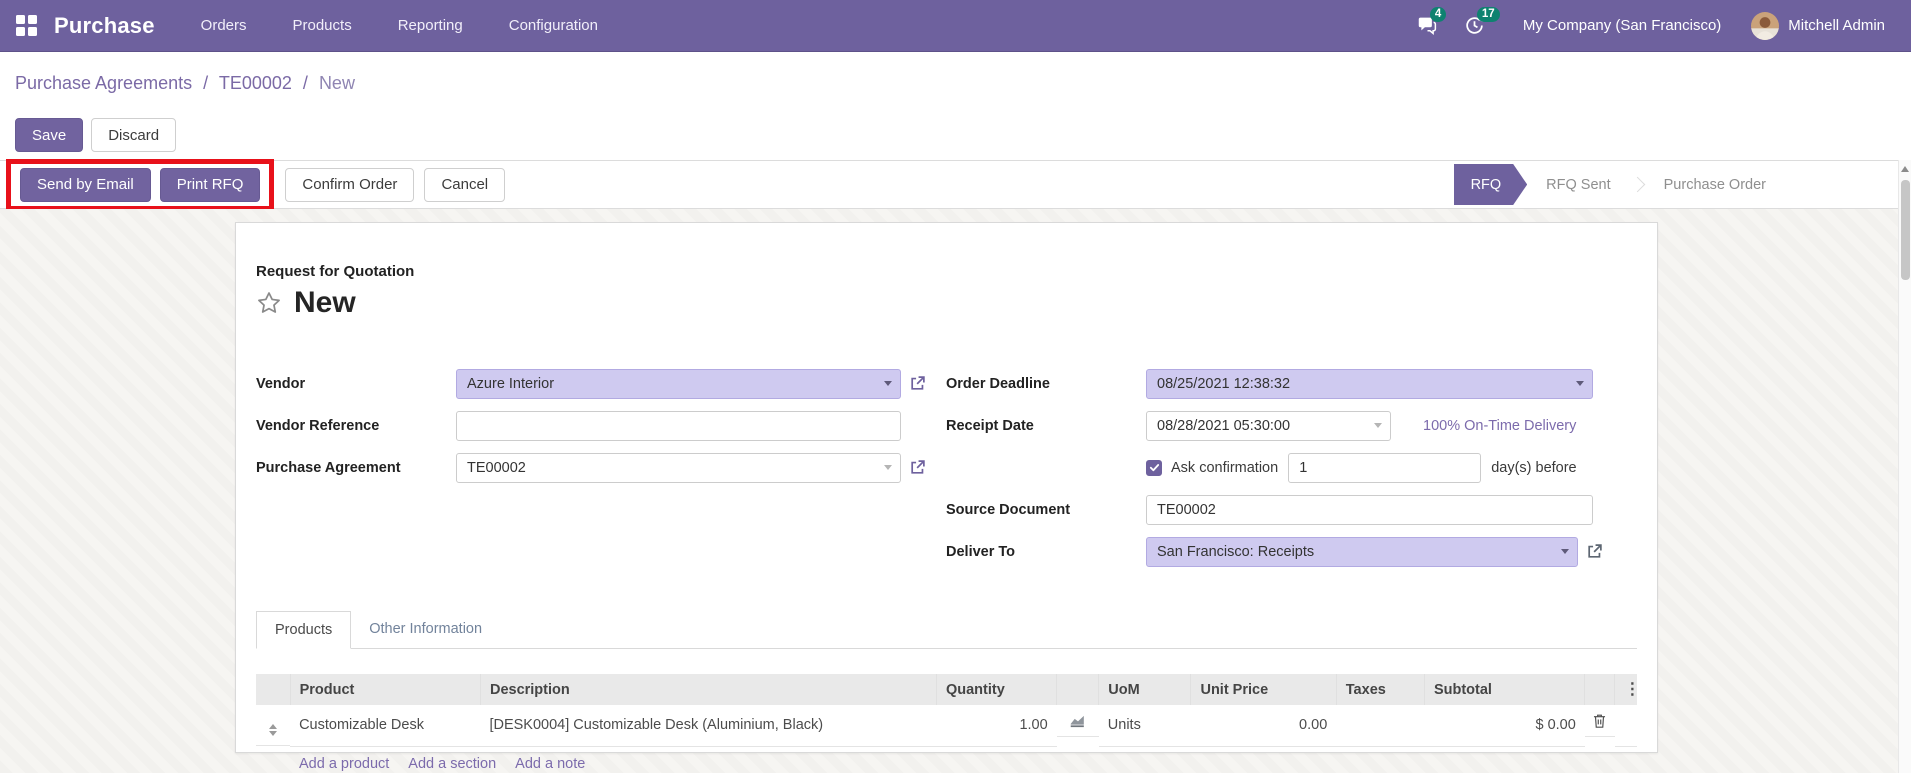 This screenshot has width=1911, height=773. I want to click on edit-toolbar: Save Discard, so click(955, 123).